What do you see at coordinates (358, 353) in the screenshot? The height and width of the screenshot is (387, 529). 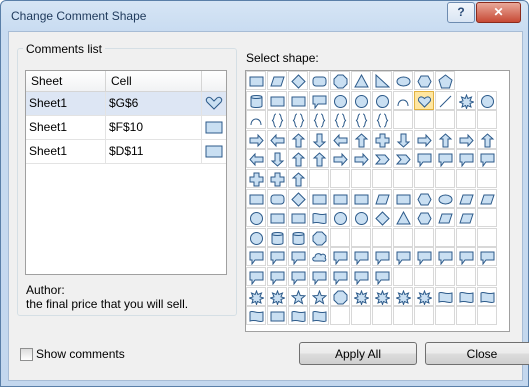 I see `apply-all-button: Apply All` at bounding box center [358, 353].